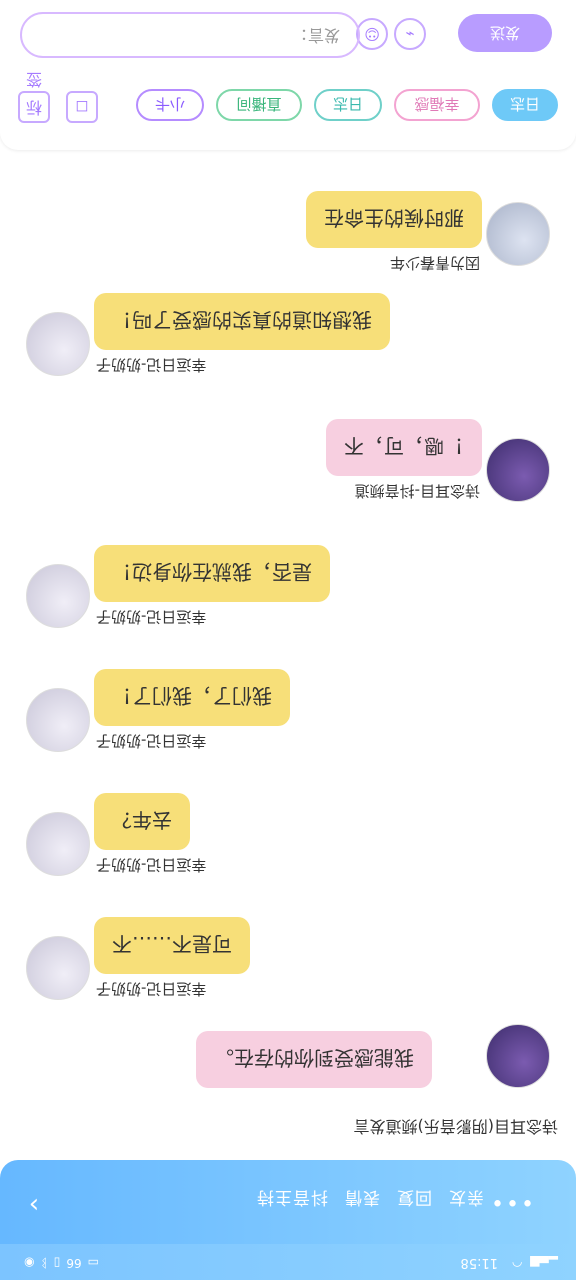  I want to click on chip-card: 小卡, so click(170, 105).